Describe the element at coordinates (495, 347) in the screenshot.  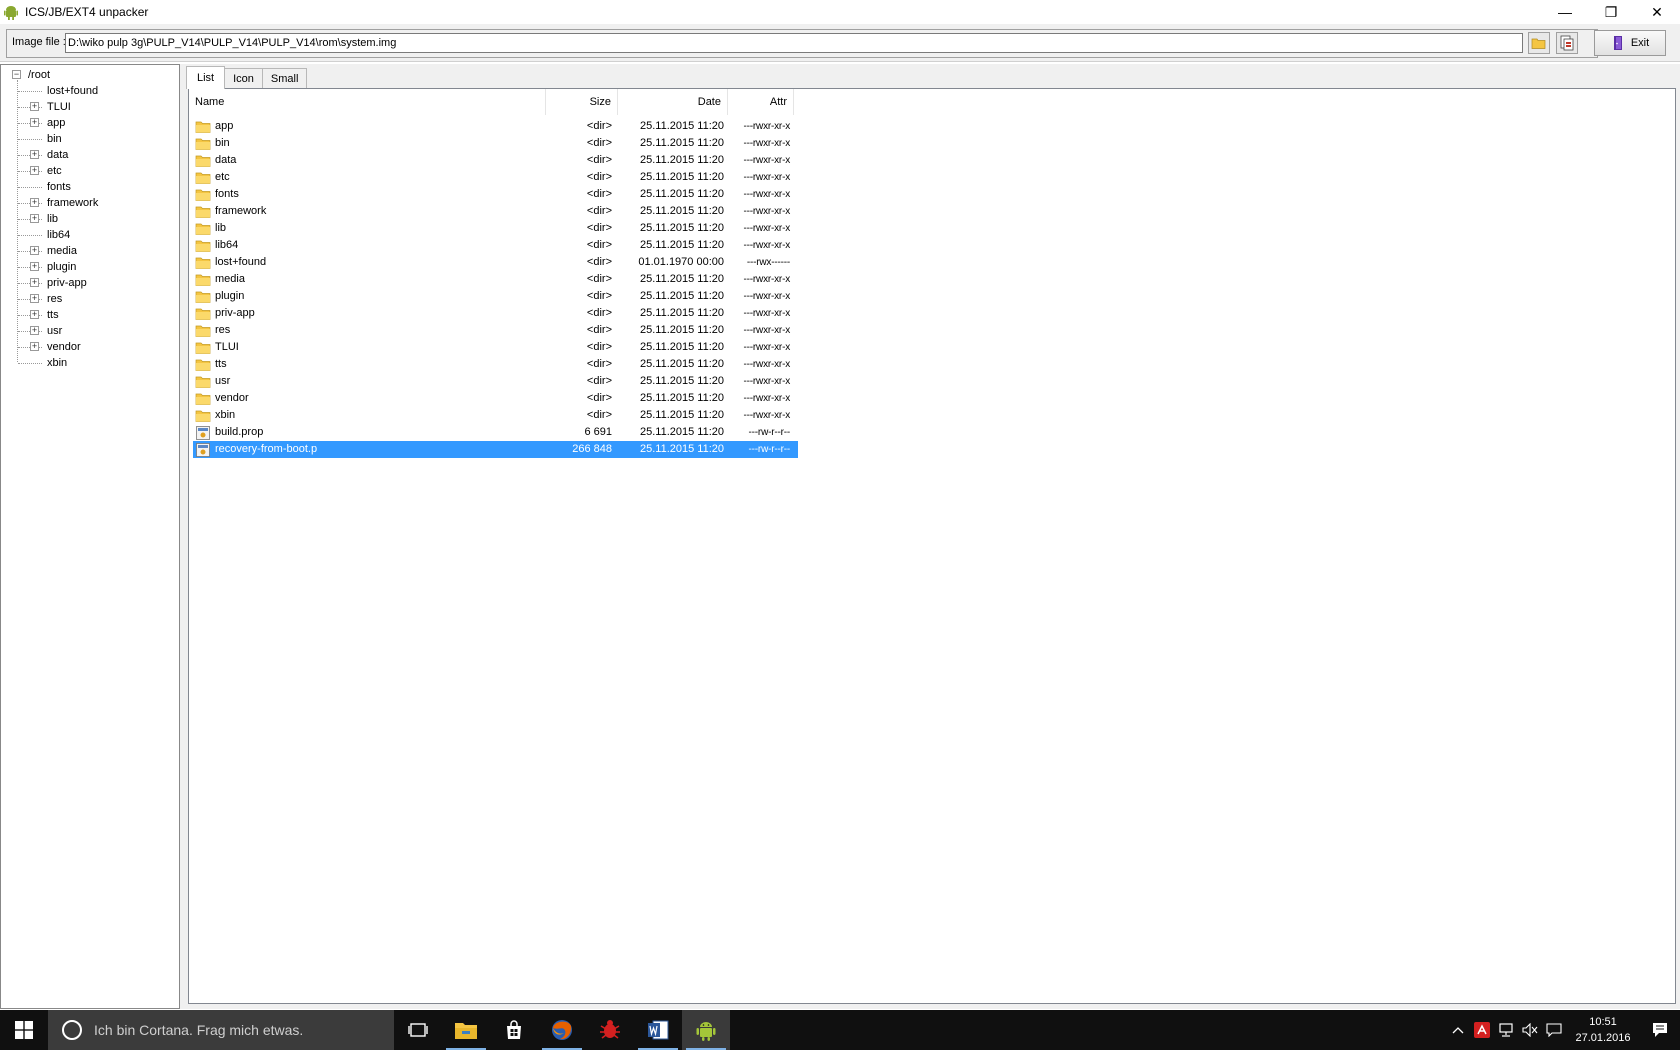
I see `file-row: TLUI <dir> 25.11.2015 11:20 ---rwxr-xr-x` at that location.